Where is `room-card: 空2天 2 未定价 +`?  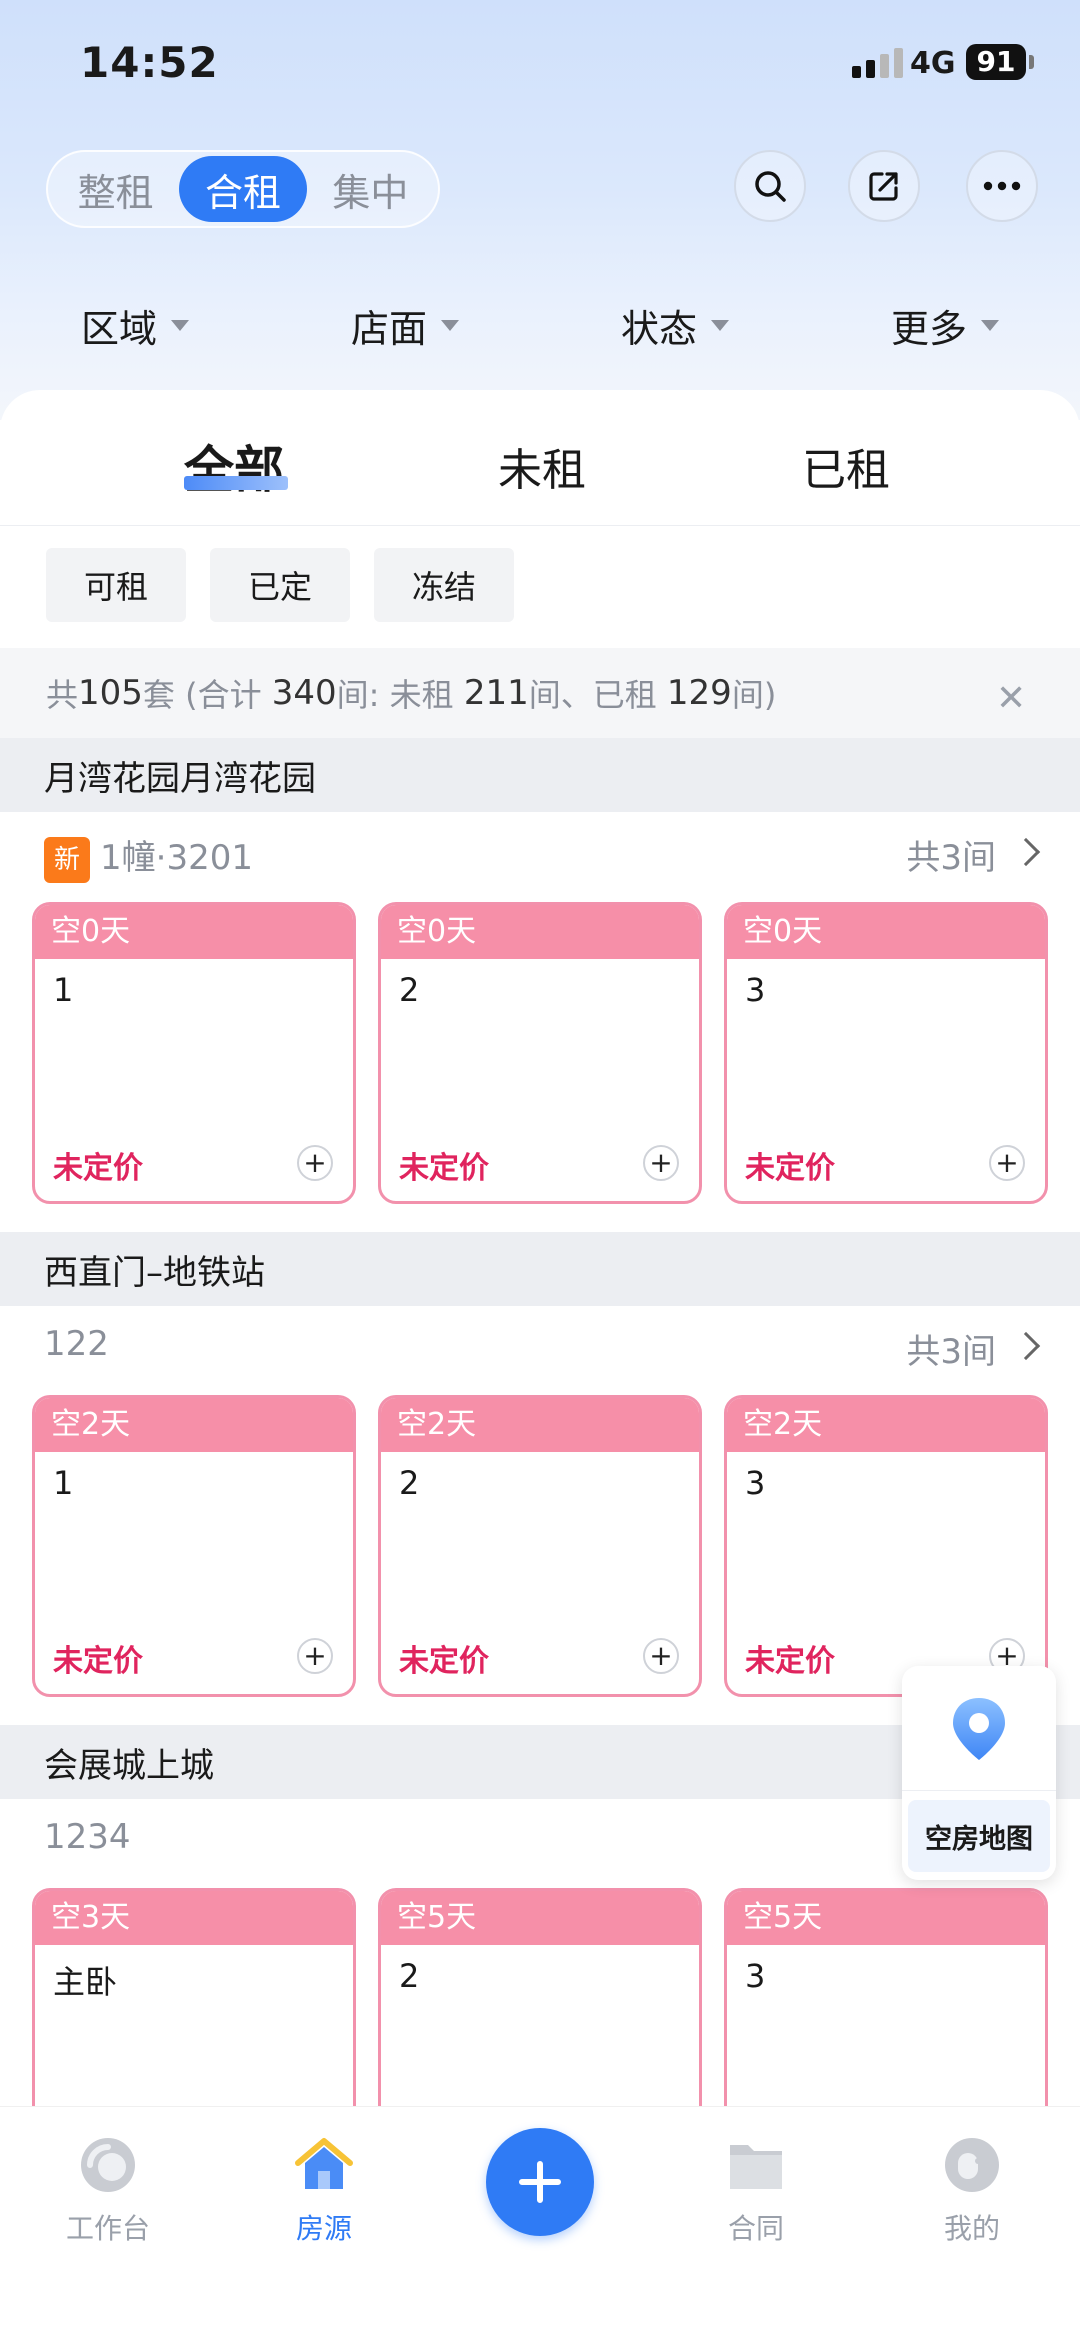
room-card: 空2天 2 未定价 + is located at coordinates (540, 1546).